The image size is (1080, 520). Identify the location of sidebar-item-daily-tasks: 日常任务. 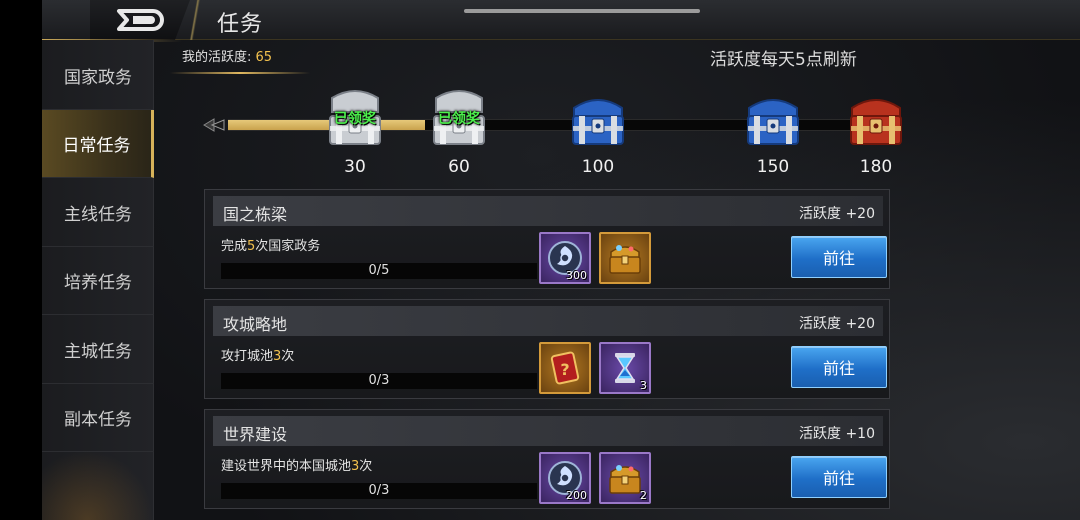
(98, 144).